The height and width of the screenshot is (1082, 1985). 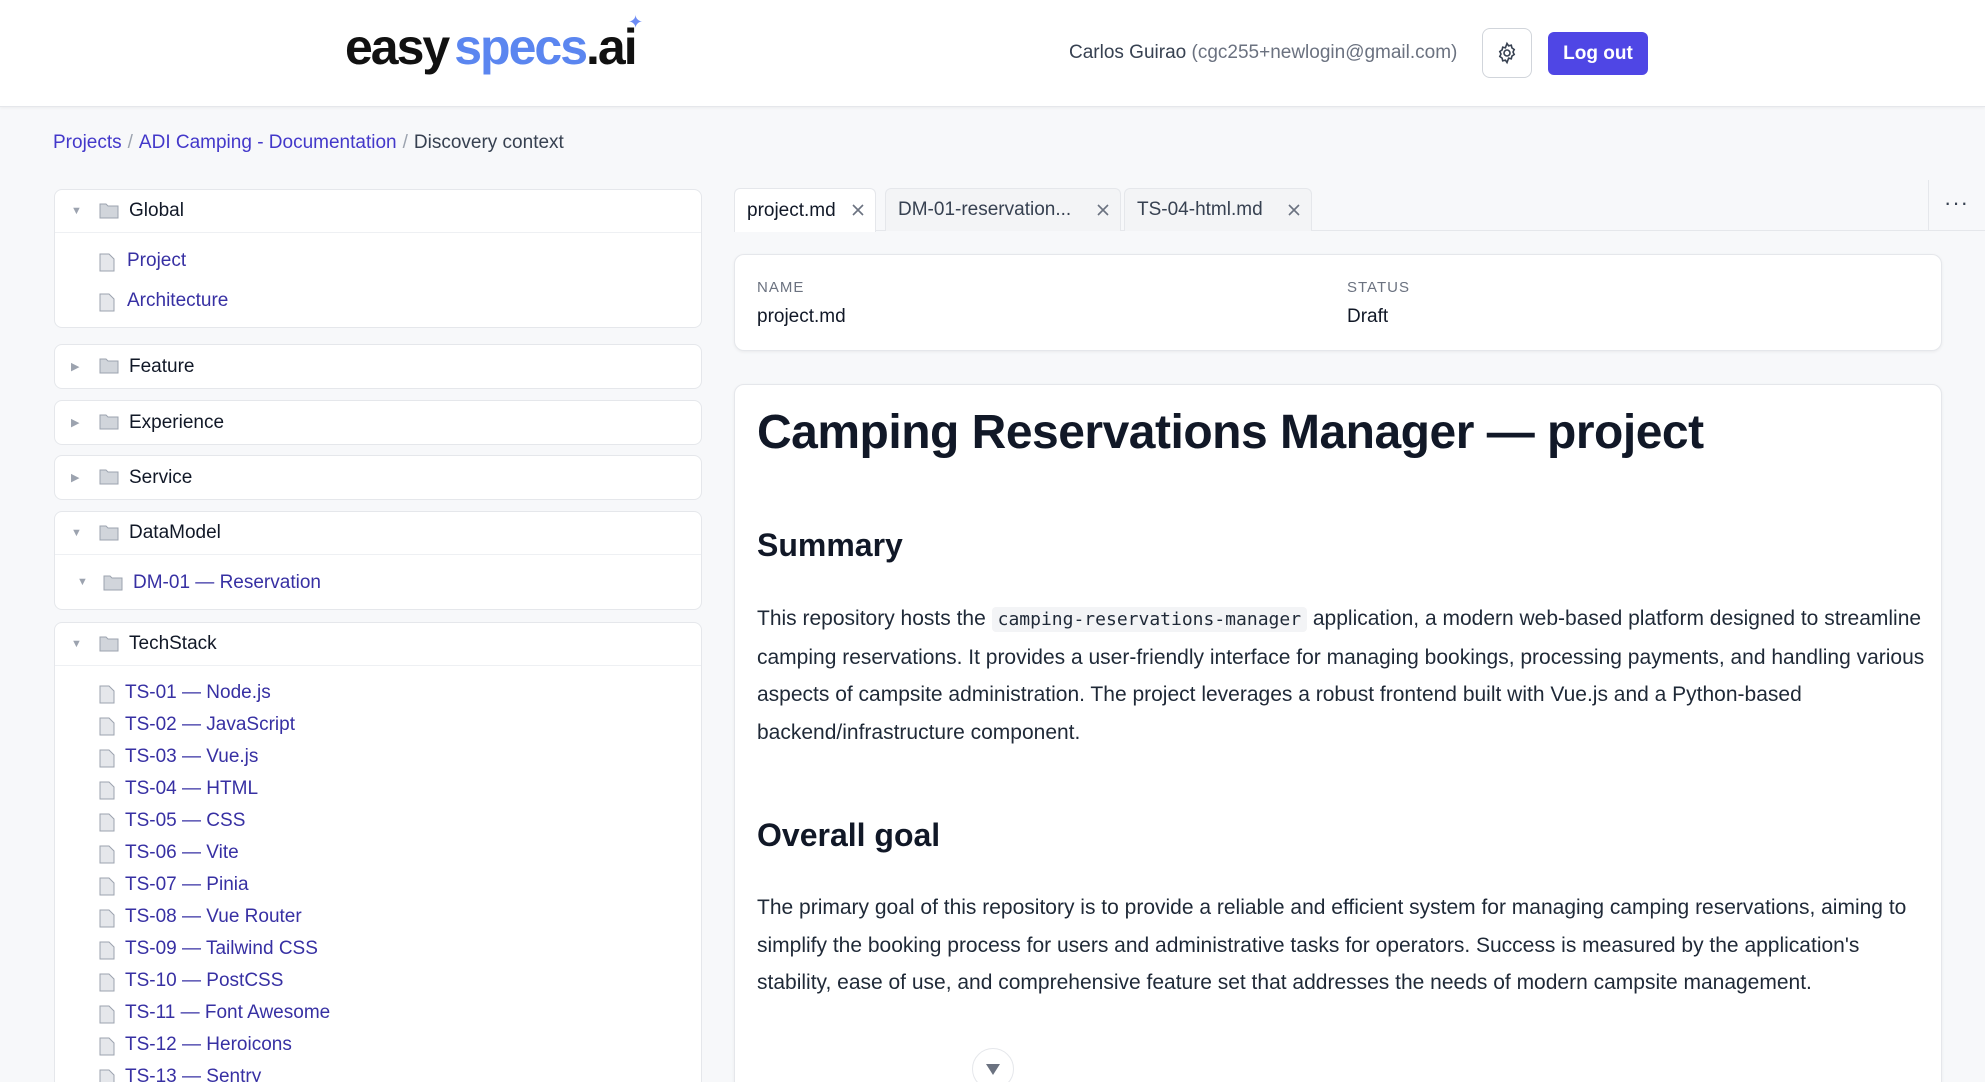 What do you see at coordinates (488, 142) in the screenshot?
I see `breadcrumb-current: Discovery context` at bounding box center [488, 142].